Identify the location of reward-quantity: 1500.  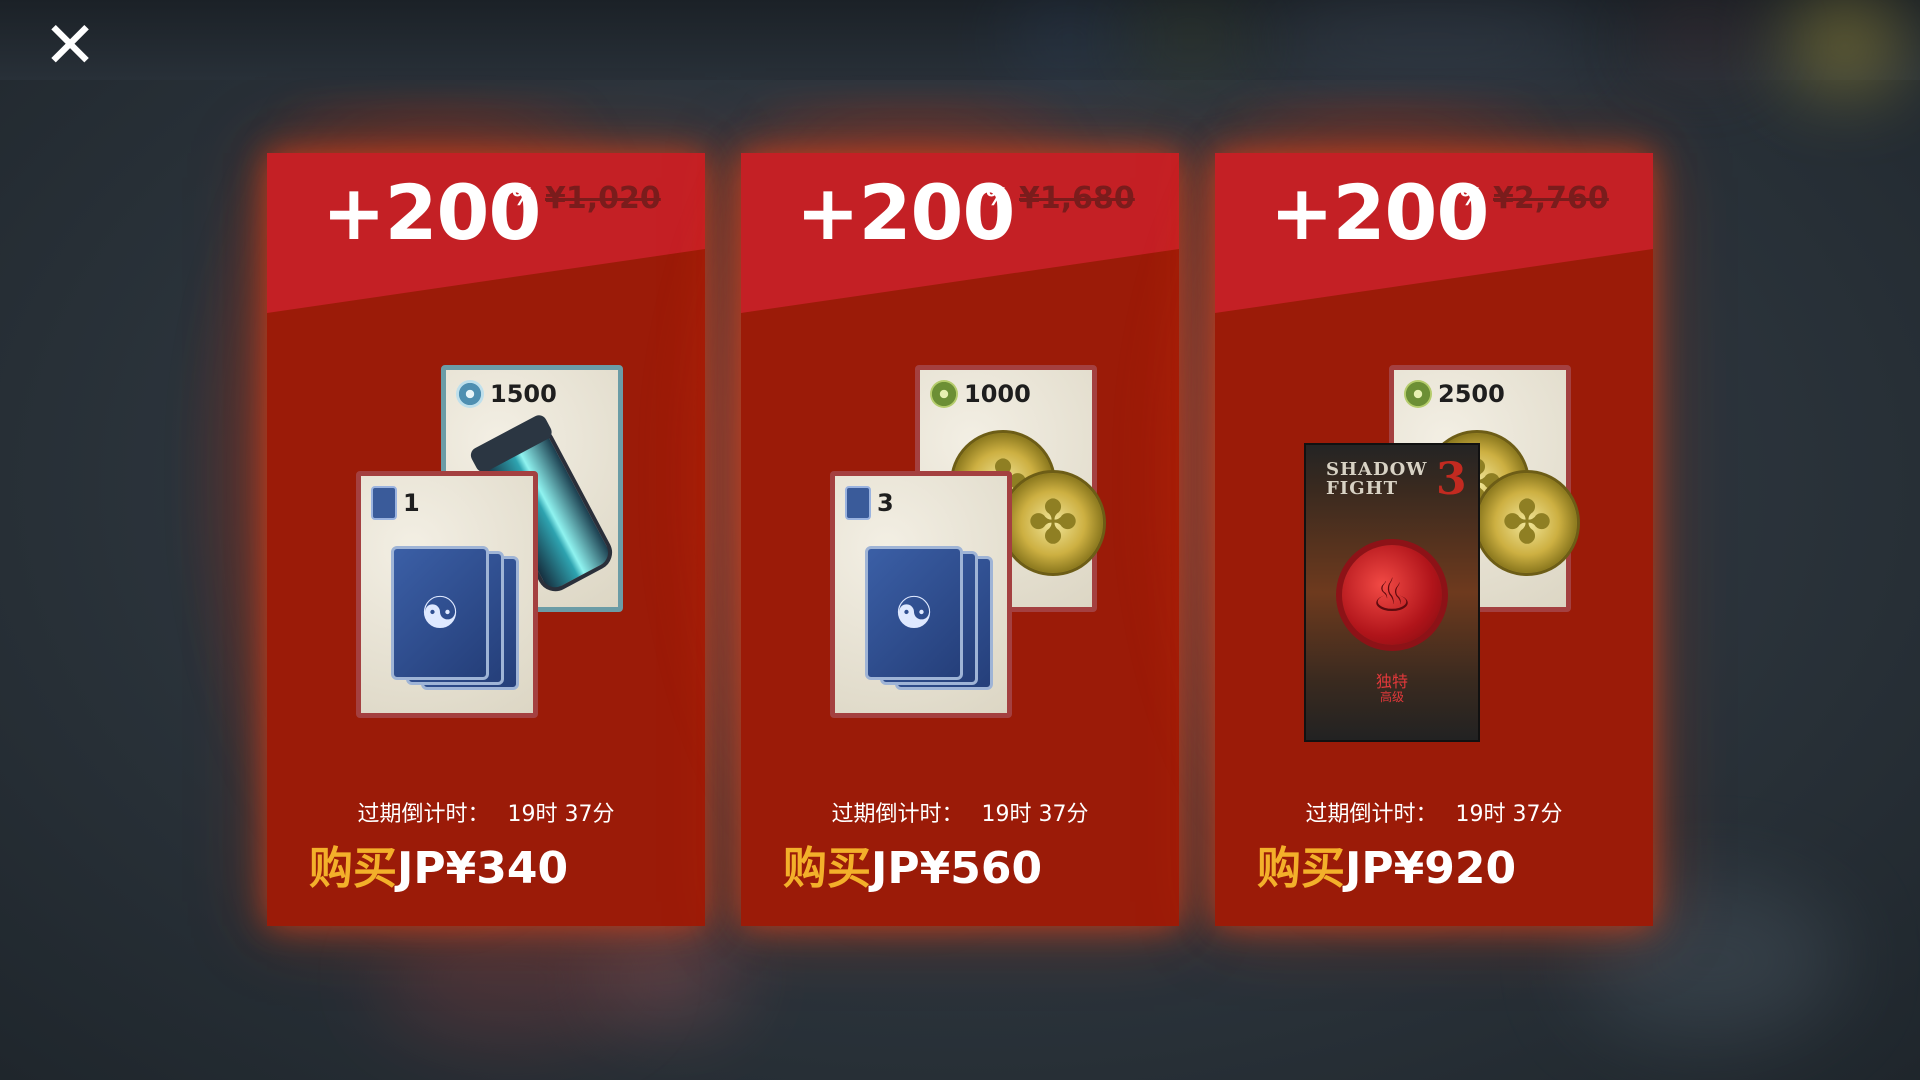
(523, 394).